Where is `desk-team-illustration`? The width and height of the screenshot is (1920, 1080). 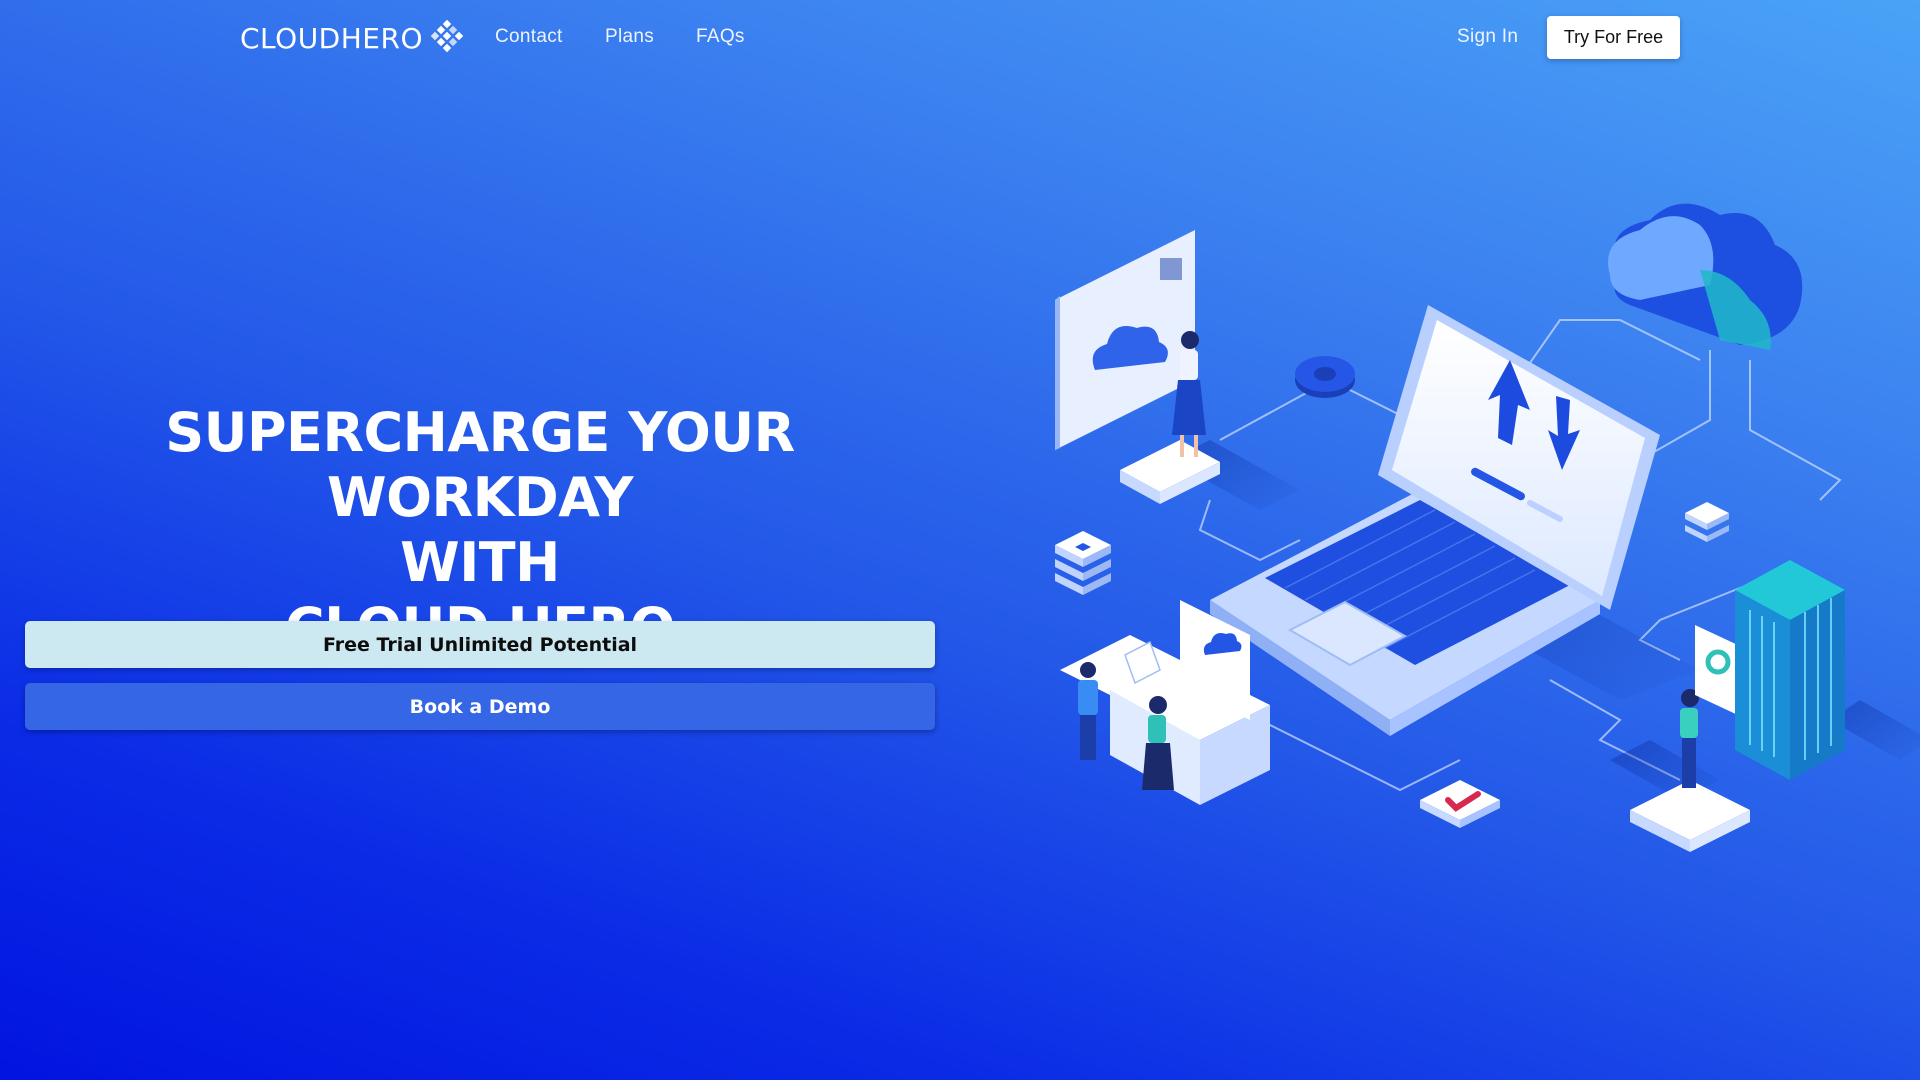
desk-team-illustration is located at coordinates (1165, 702).